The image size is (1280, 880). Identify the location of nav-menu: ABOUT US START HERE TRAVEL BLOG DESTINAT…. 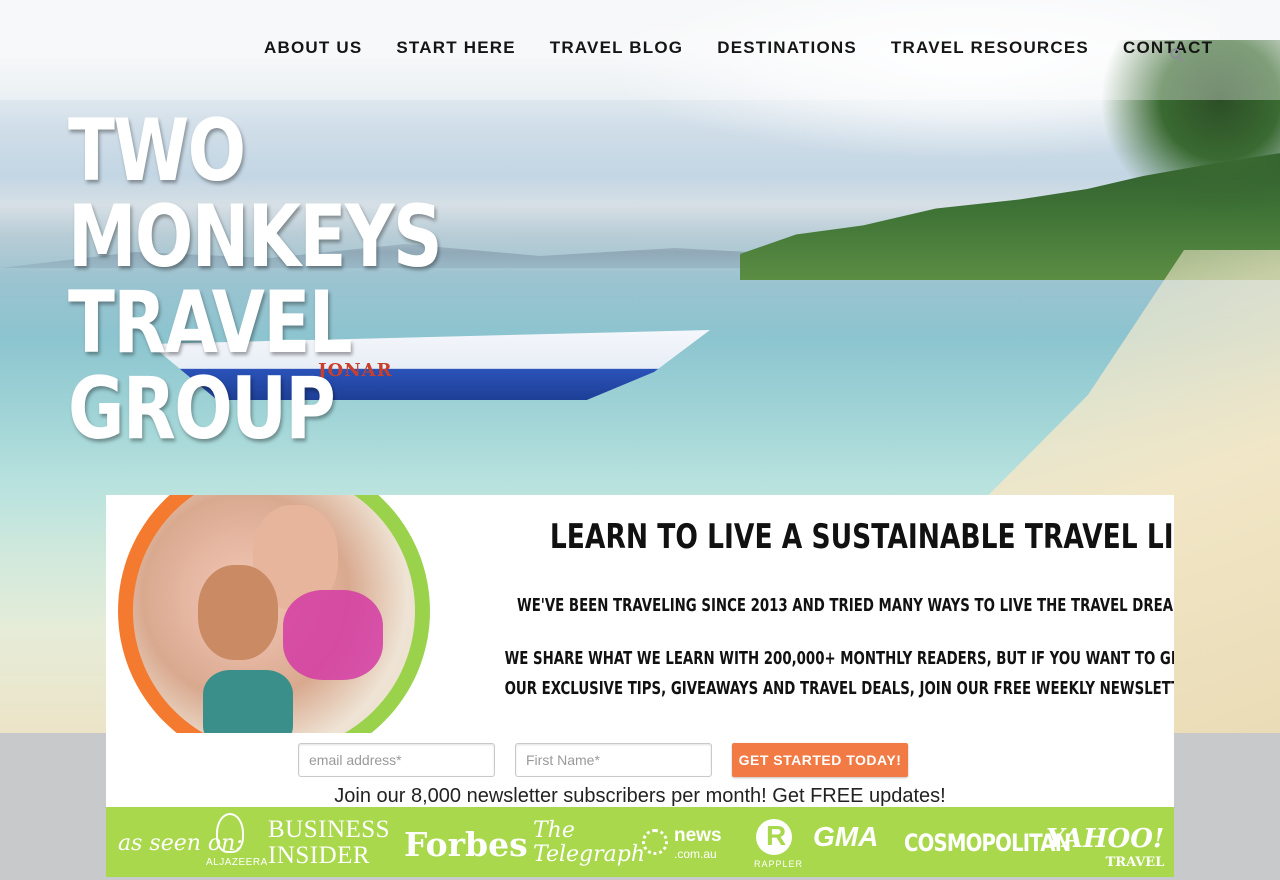
(738, 48).